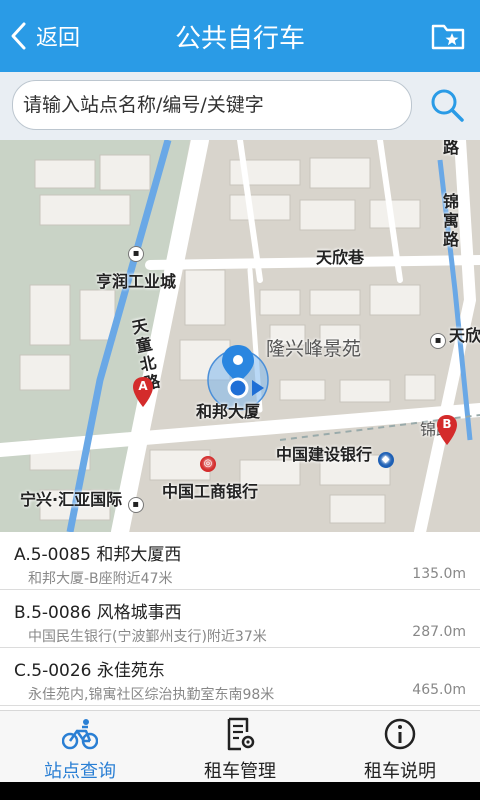 The width and height of the screenshot is (480, 800). I want to click on tab-rental-management: 租车管理, so click(240, 746).